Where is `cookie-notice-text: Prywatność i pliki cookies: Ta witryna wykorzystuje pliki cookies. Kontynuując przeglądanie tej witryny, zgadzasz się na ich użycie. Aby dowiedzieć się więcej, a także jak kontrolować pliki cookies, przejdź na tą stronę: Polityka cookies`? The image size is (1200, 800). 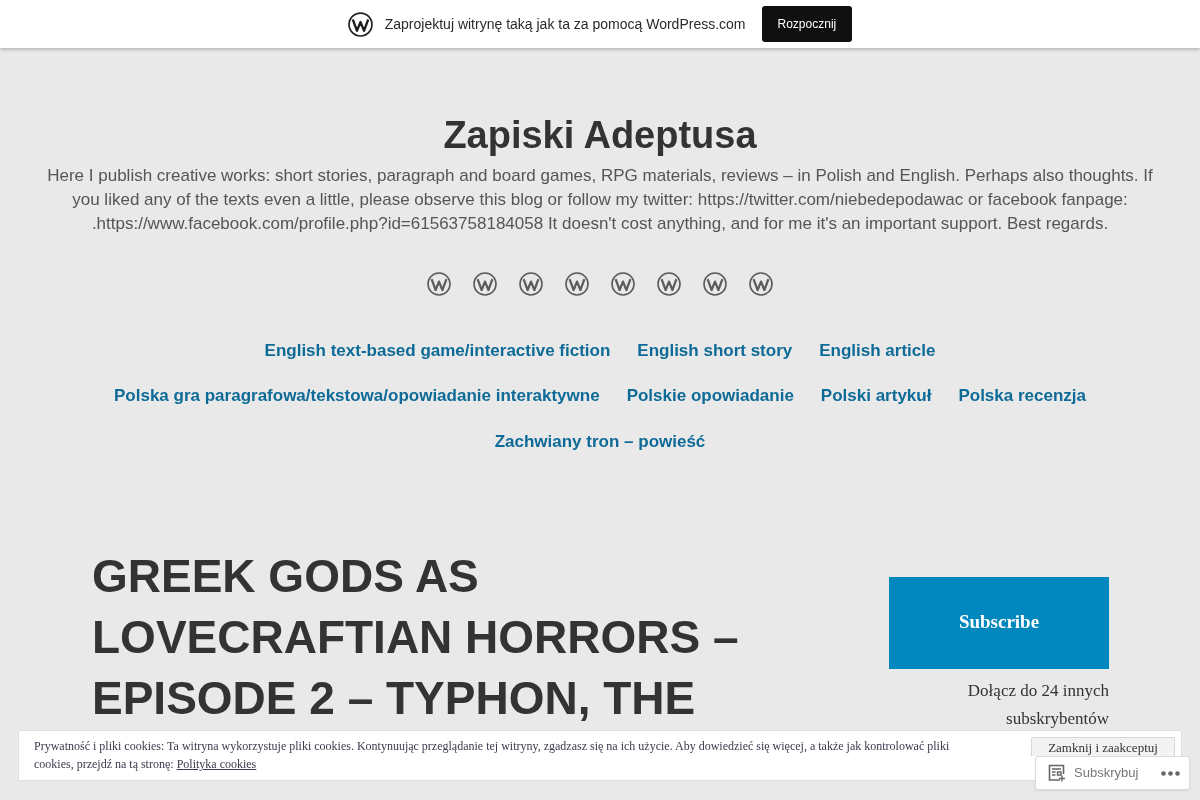 cookie-notice-text: Prywatność i pliki cookies: Ta witryna wykorzystuje pliki cookies. Kontynuując przeglądanie tej witryny, zgadzasz się na ich użycie. Aby dowiedzieć się więcej, a także jak kontrolować pliki cookies, przejdź na tą stronę: Polityka cookies is located at coordinates (492, 755).